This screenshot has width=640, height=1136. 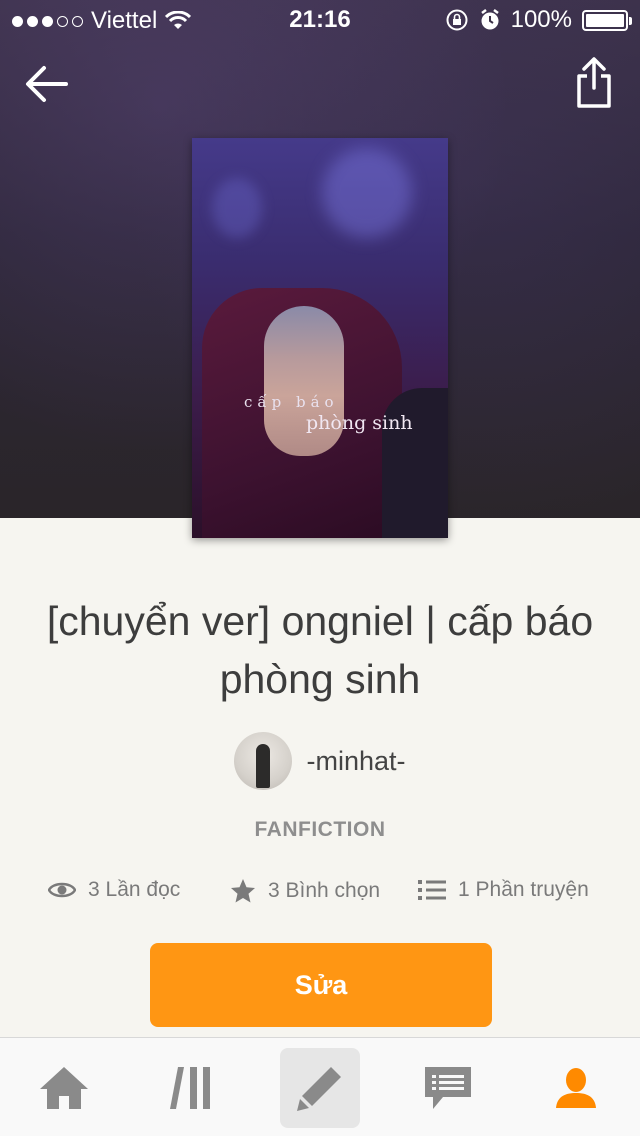 What do you see at coordinates (134, 889) in the screenshot?
I see `reads-count: 3 Lần đọc` at bounding box center [134, 889].